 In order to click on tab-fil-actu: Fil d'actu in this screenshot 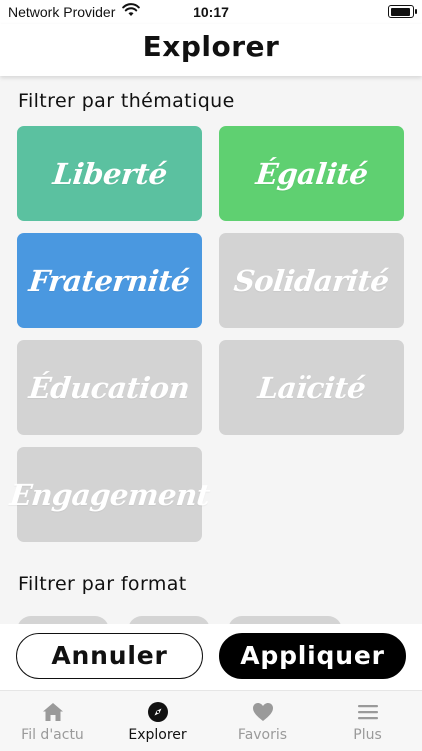, I will do `click(52, 721)`.